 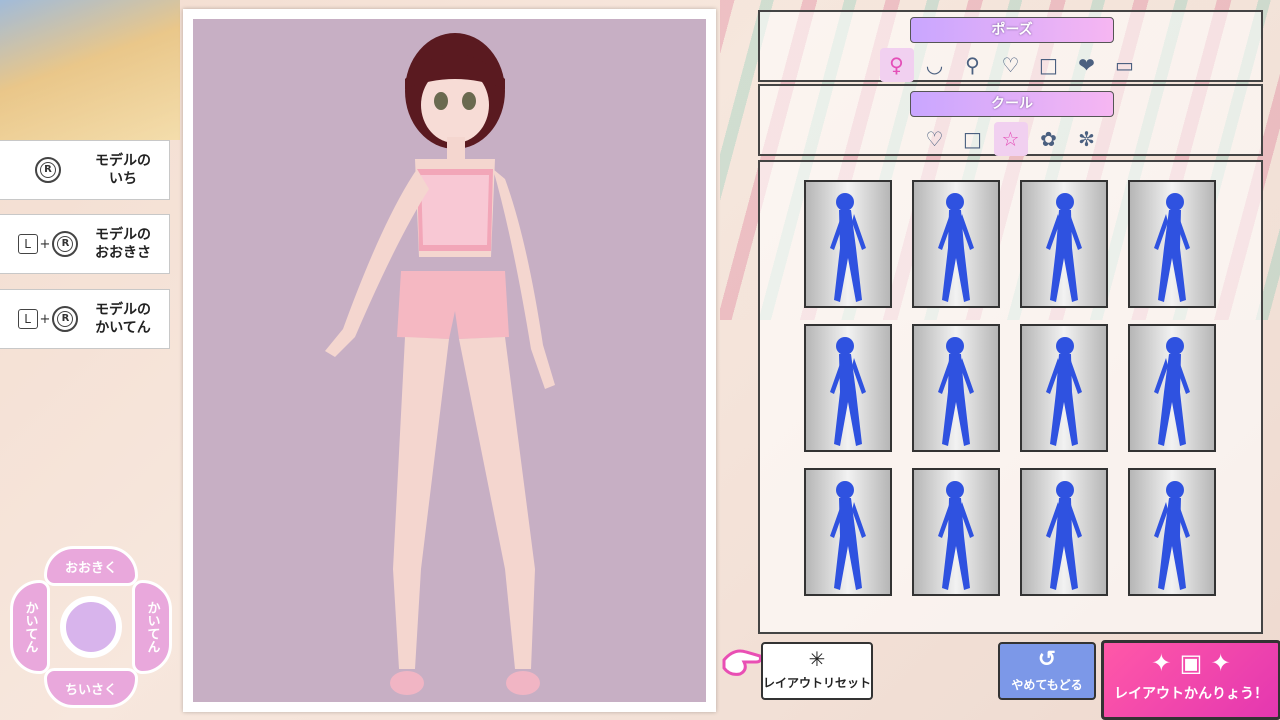 I want to click on heart-frame-icon: ♡, so click(x=1011, y=65).